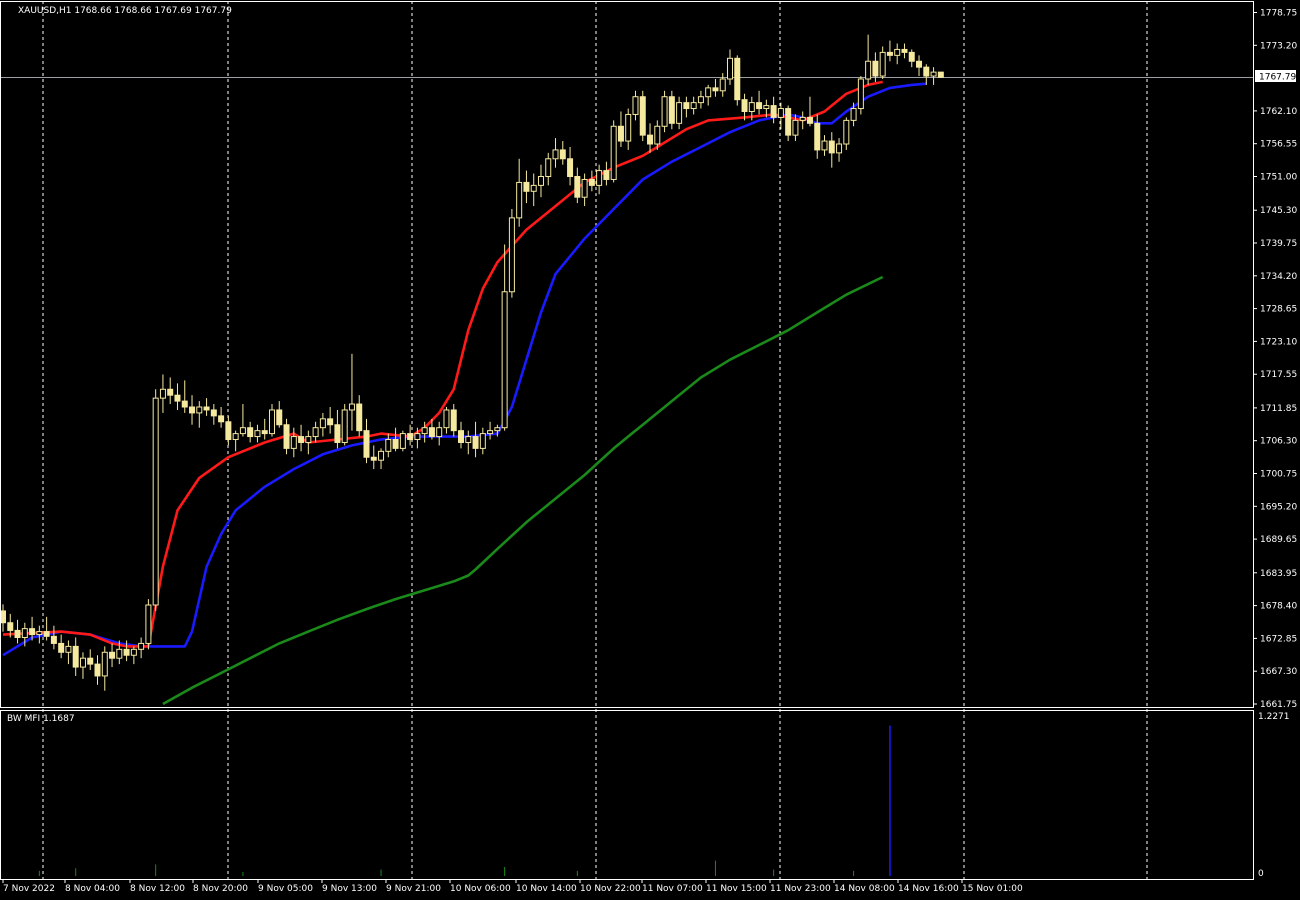 This screenshot has height=900, width=1300. Describe the element at coordinates (349, 889) in the screenshot. I see `time-tick-label: 9 Nov 13:00` at that location.